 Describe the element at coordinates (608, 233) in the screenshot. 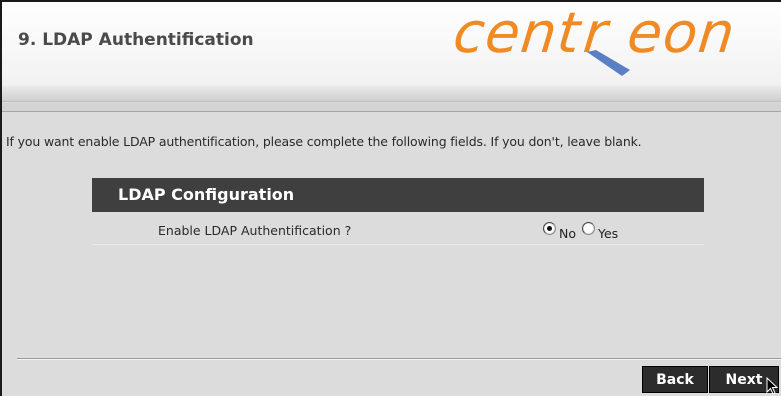

I see `radio-yes-label: Yes` at that location.